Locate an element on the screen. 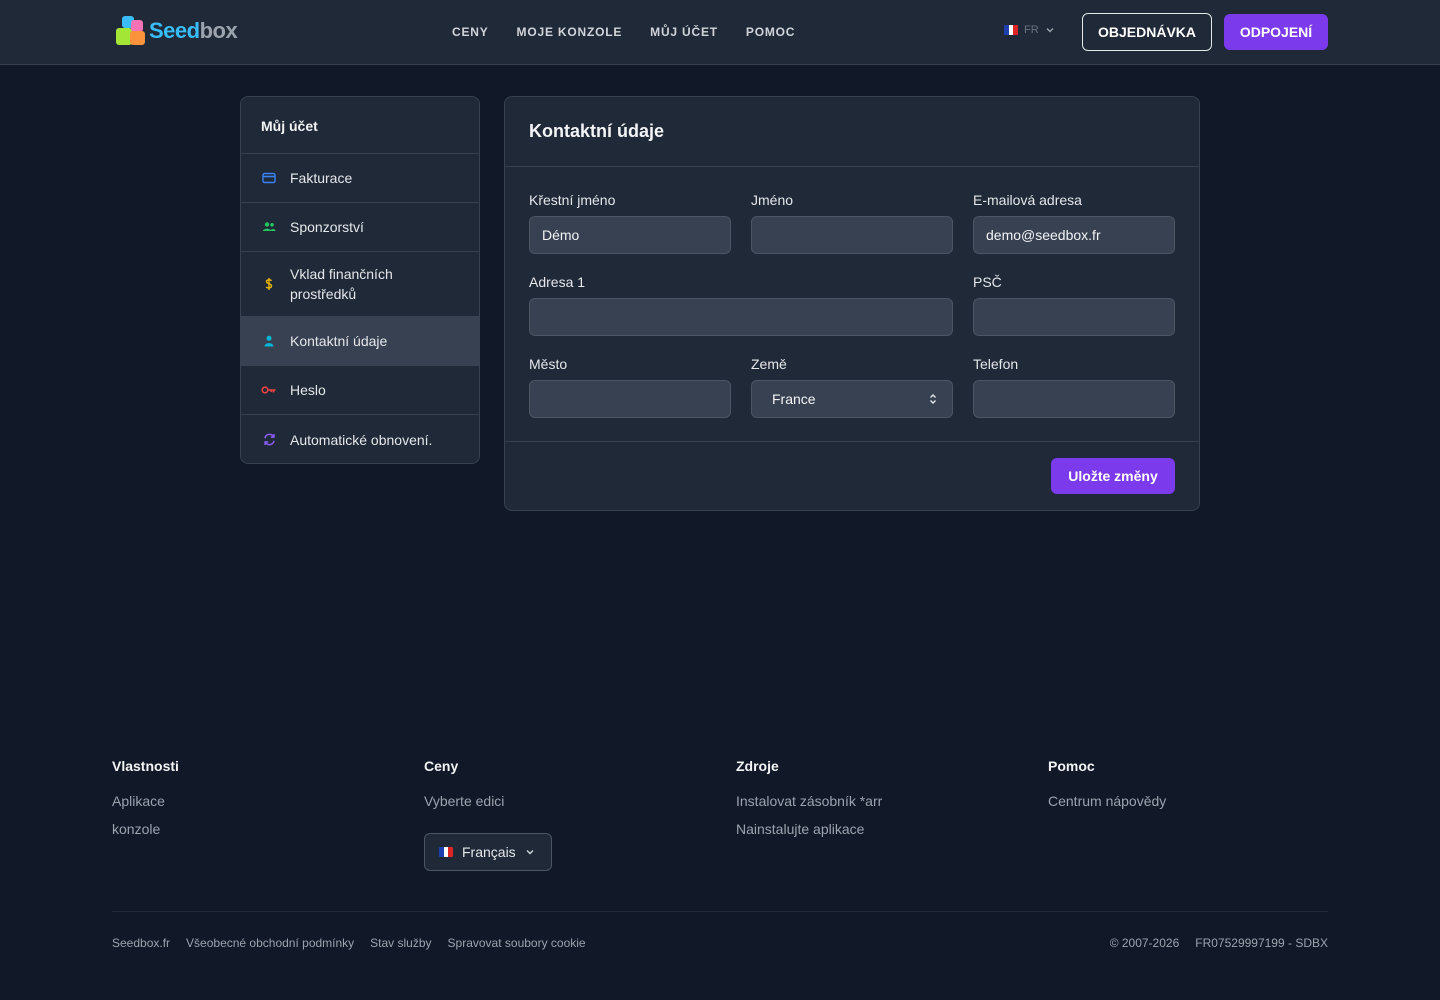  footer-link-choose-edition: Vyberte edici is located at coordinates (464, 801).